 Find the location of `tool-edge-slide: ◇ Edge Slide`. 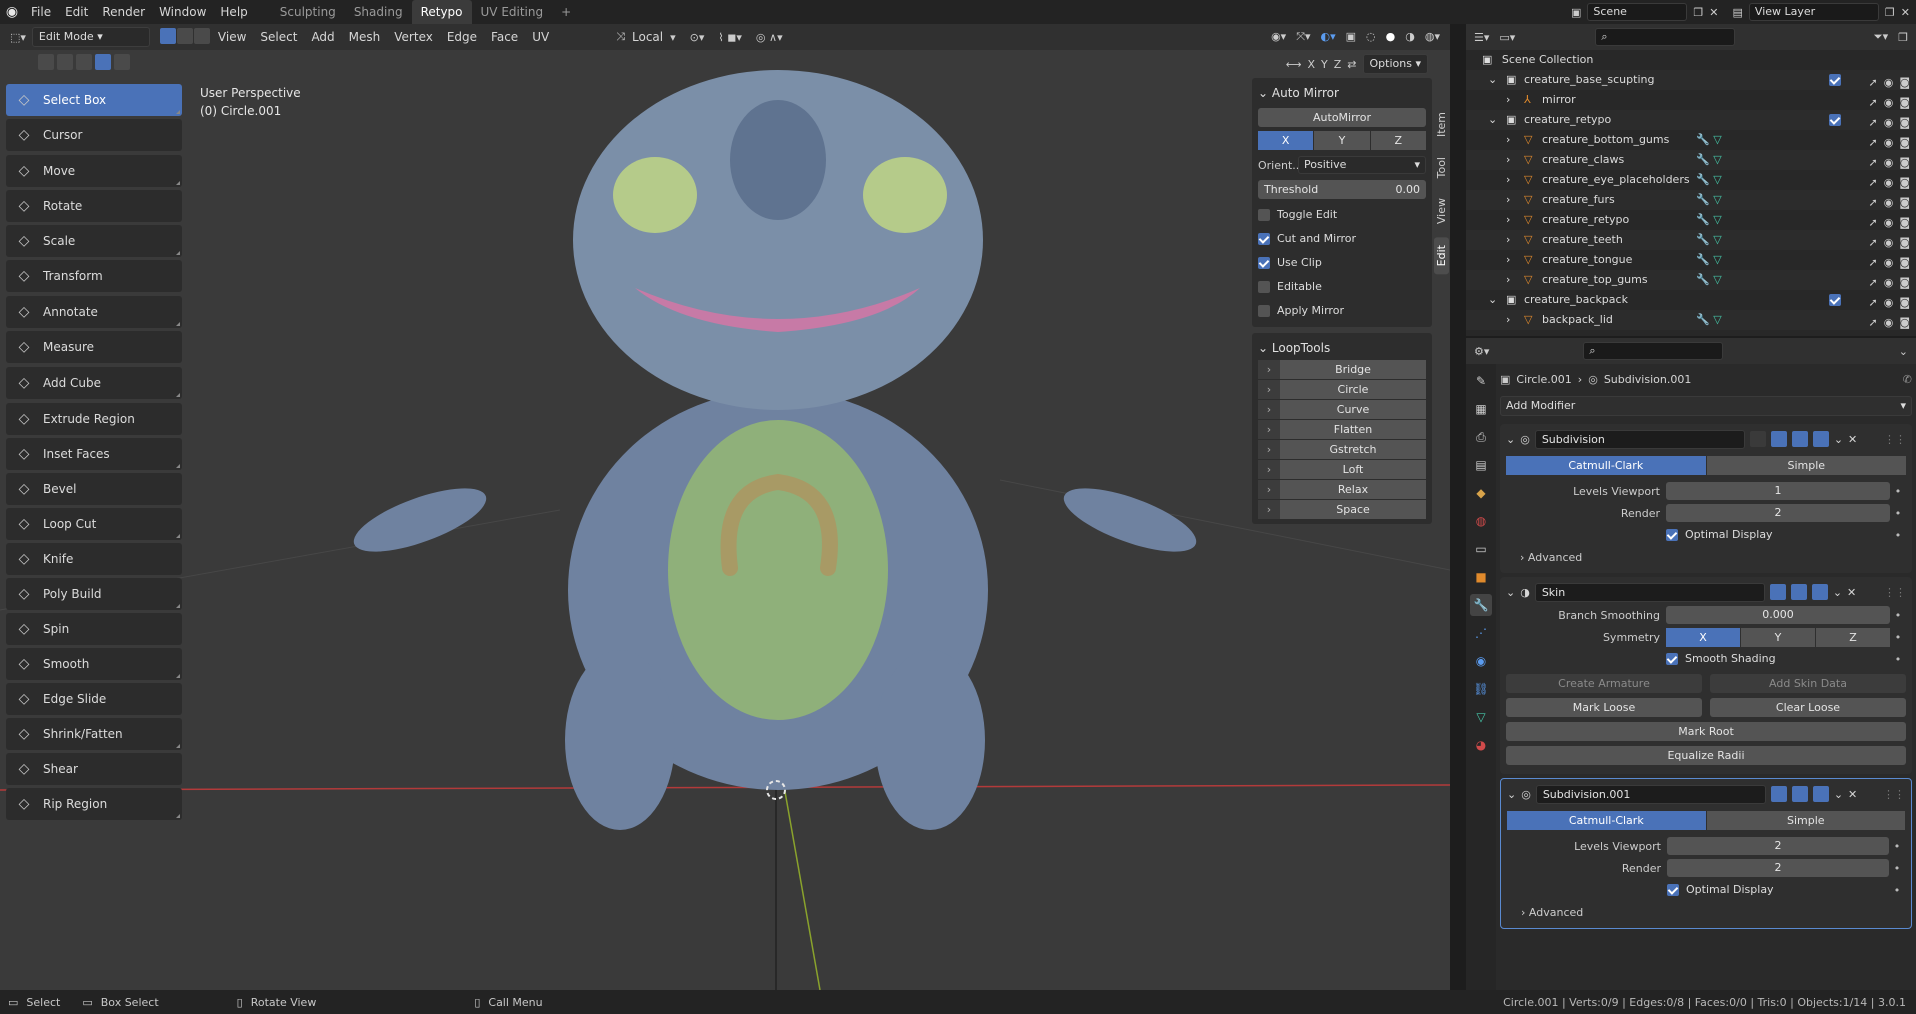

tool-edge-slide: ◇ Edge Slide is located at coordinates (94, 699).